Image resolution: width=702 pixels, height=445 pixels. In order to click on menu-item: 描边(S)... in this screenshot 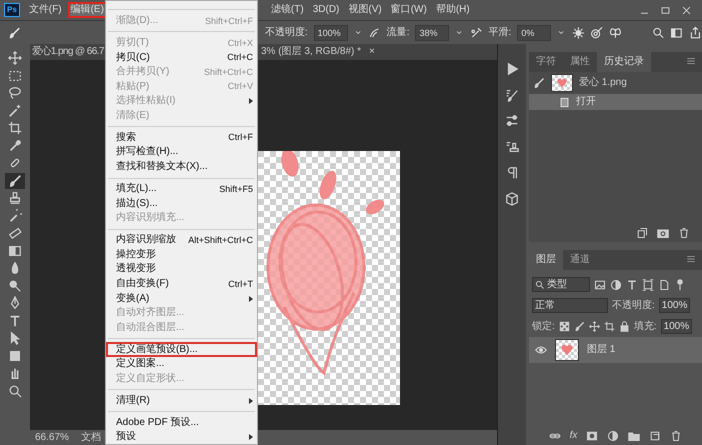, I will do `click(181, 203)`.